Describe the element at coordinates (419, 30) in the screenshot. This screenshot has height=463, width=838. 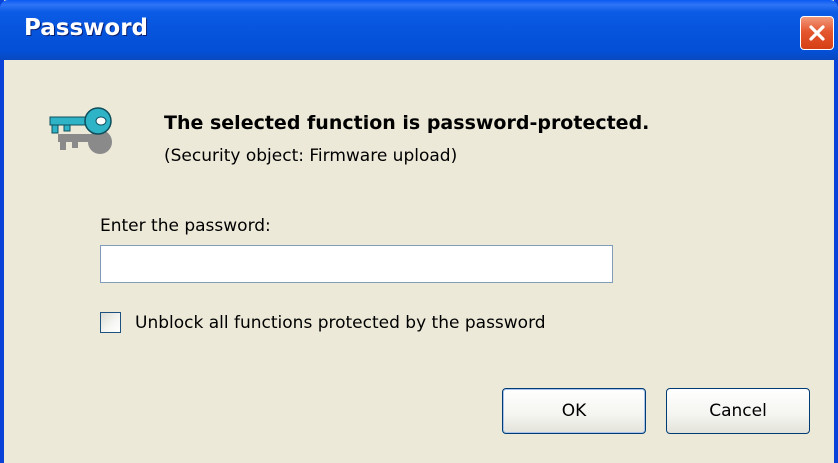
I see `title-bar: Password` at that location.